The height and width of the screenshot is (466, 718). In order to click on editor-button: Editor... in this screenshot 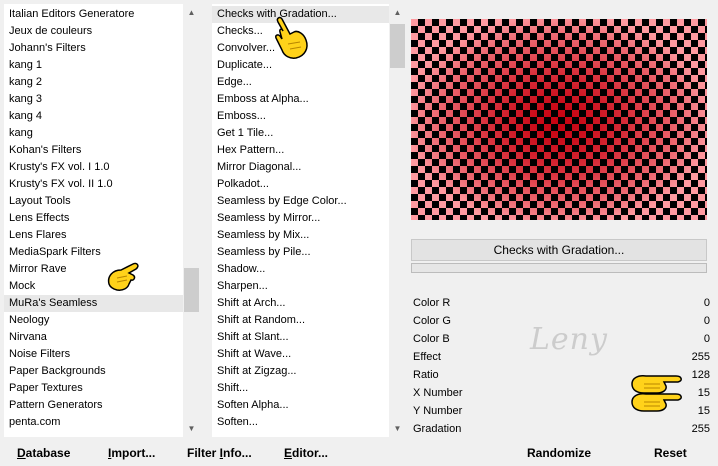, I will do `click(306, 451)`.